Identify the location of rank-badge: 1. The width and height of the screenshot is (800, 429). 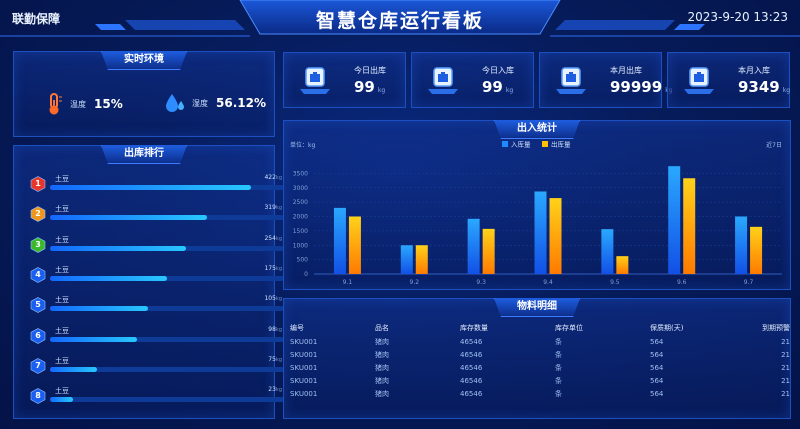
(38, 184).